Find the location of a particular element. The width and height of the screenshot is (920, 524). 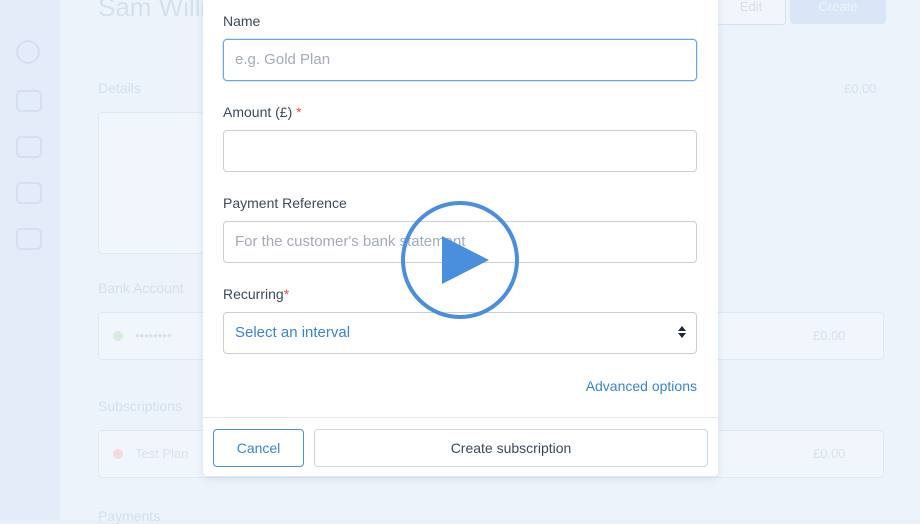

edit-button: Edit is located at coordinates (751, 12).